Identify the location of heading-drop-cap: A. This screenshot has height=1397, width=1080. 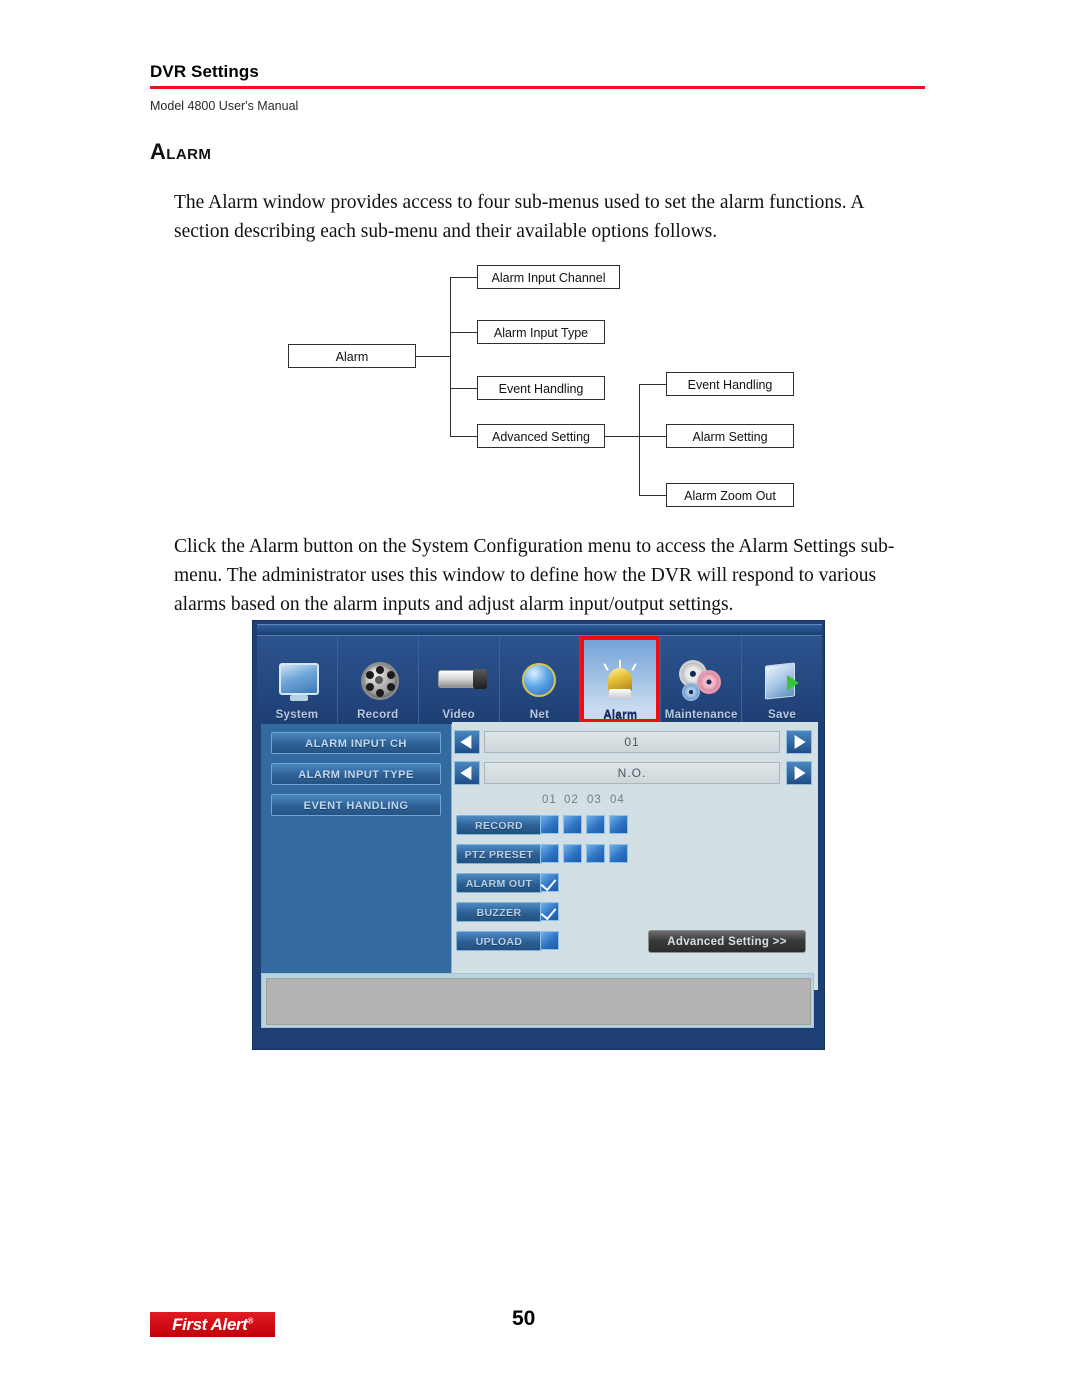
(158, 151).